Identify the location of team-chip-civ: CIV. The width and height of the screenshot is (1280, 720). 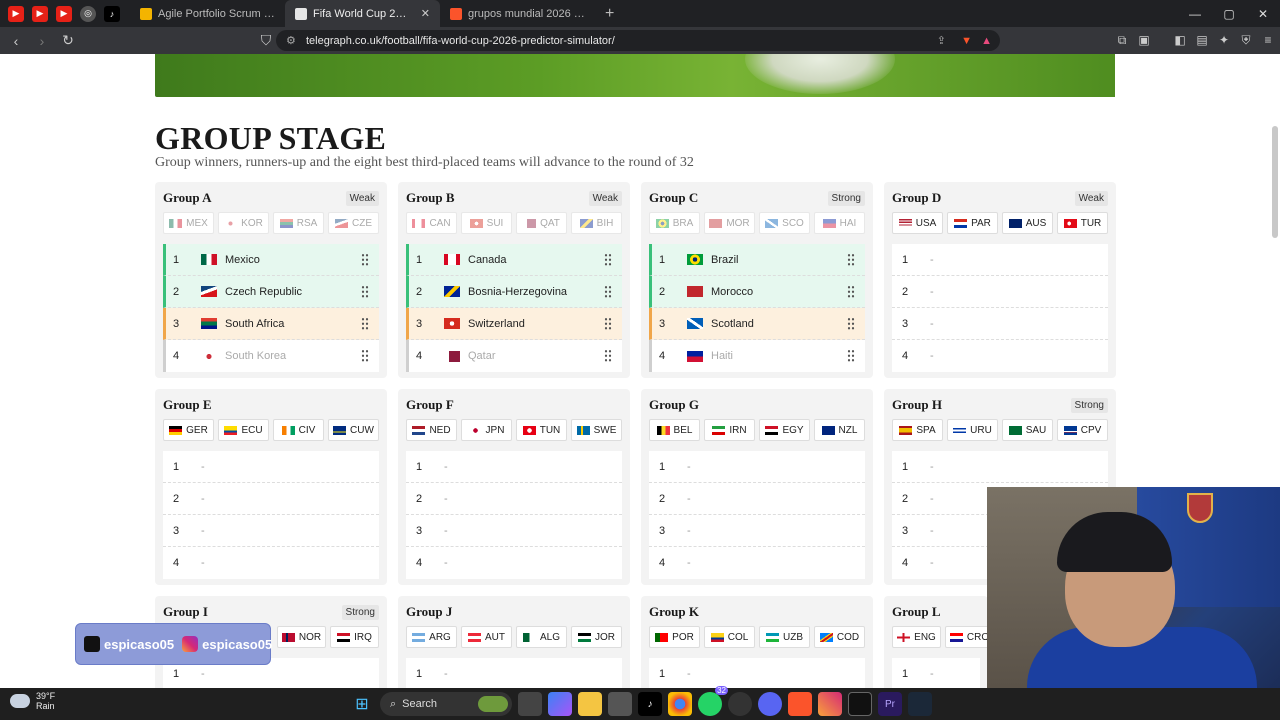
(298, 430).